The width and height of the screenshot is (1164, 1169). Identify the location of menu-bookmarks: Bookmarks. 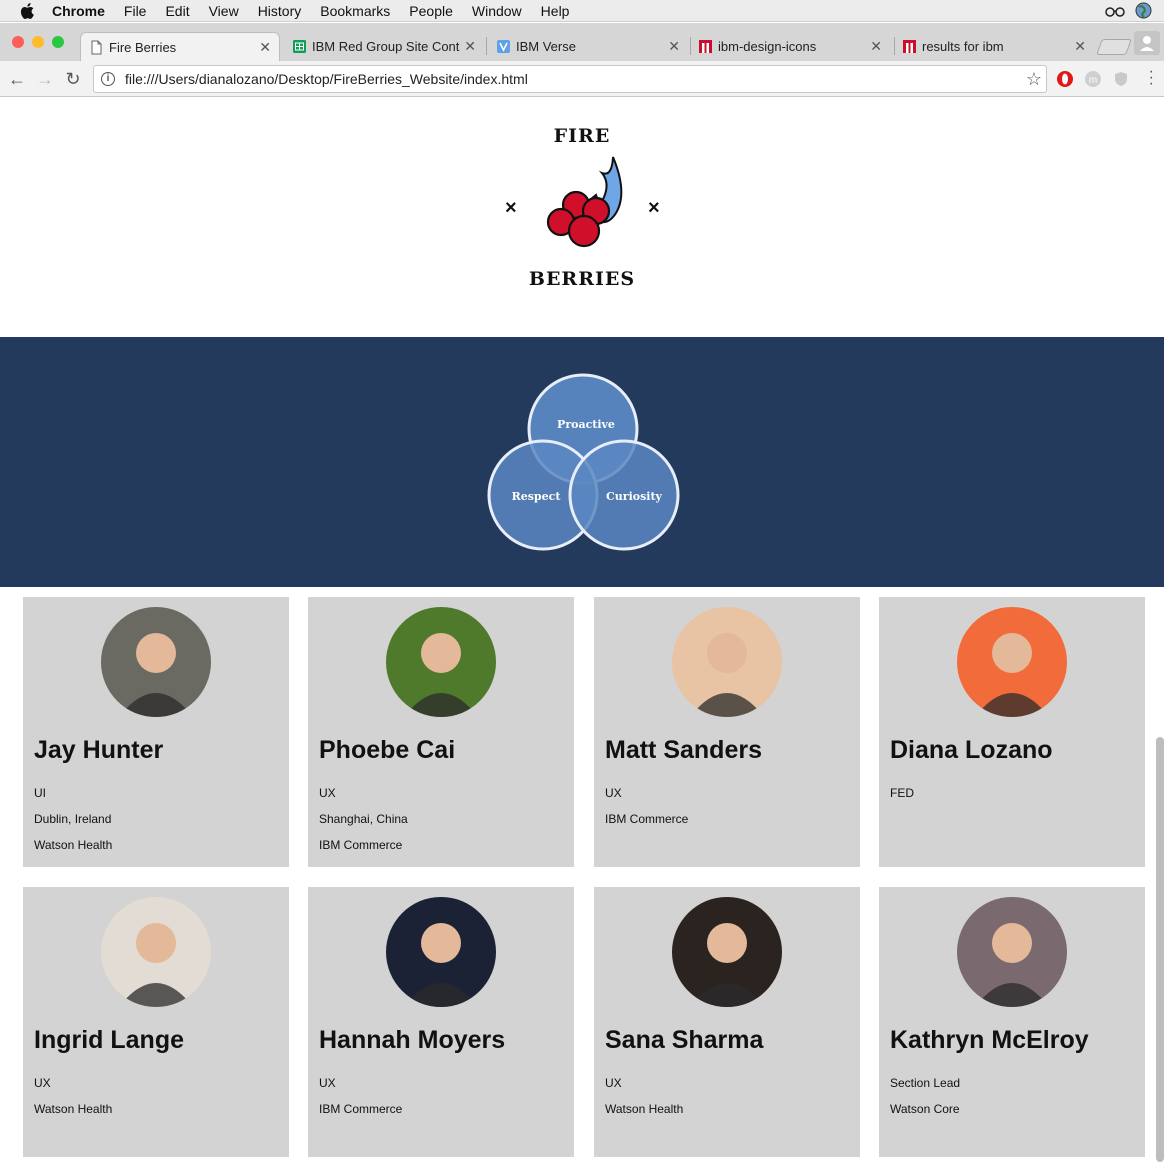
(355, 11).